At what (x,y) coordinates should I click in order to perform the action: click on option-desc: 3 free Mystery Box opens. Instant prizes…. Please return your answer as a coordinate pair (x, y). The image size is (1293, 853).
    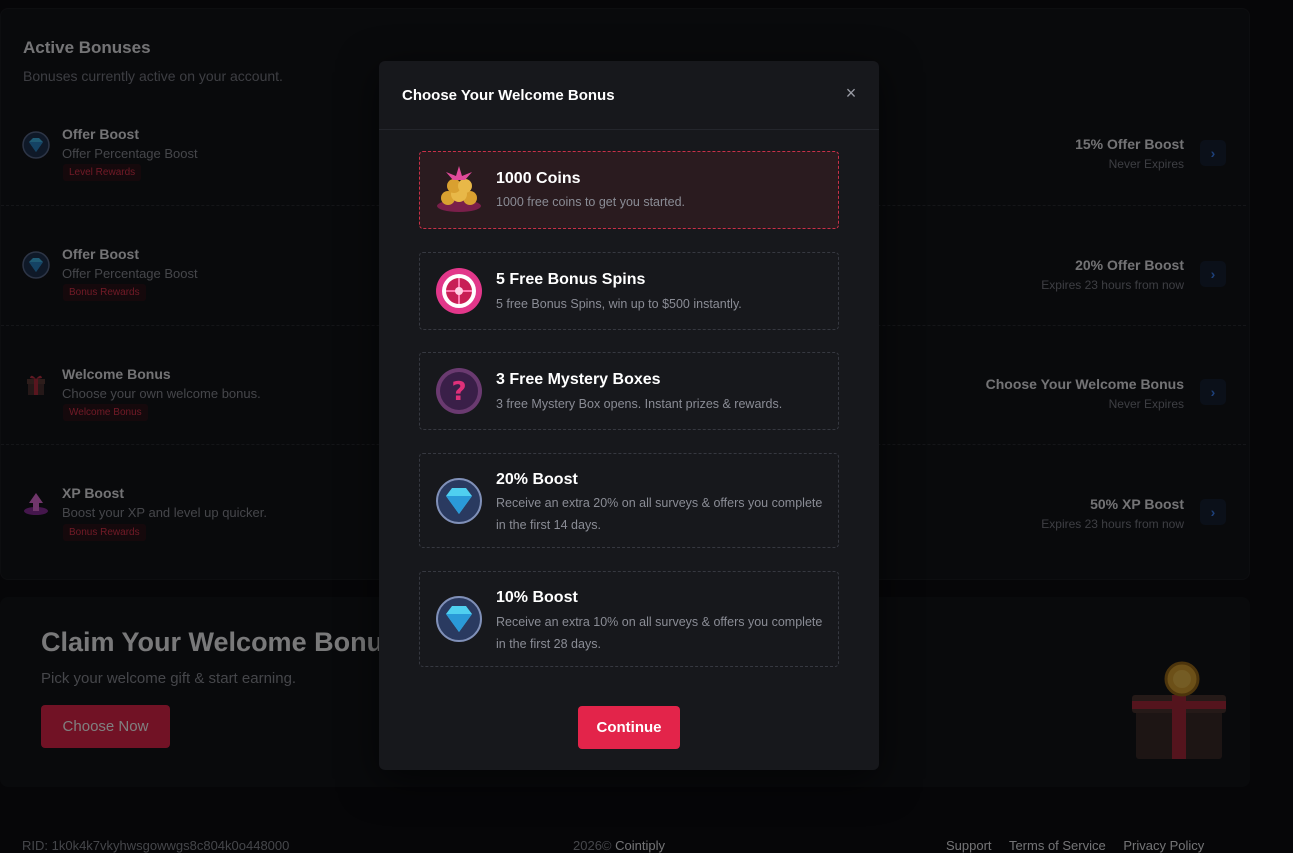
    Looking at the image, I should click on (639, 404).